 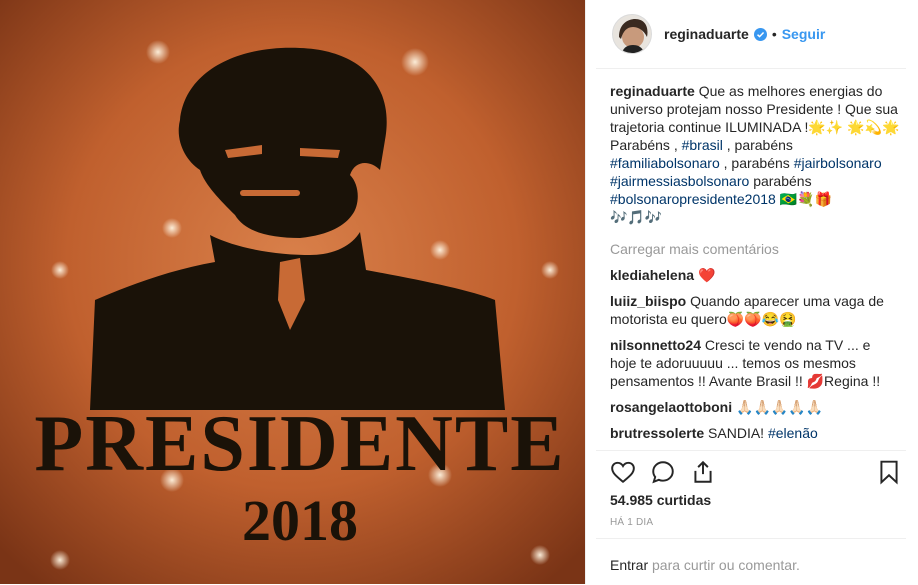 What do you see at coordinates (805, 199) in the screenshot?
I see `caption-text-6: 🇧🇷💐🎁` at bounding box center [805, 199].